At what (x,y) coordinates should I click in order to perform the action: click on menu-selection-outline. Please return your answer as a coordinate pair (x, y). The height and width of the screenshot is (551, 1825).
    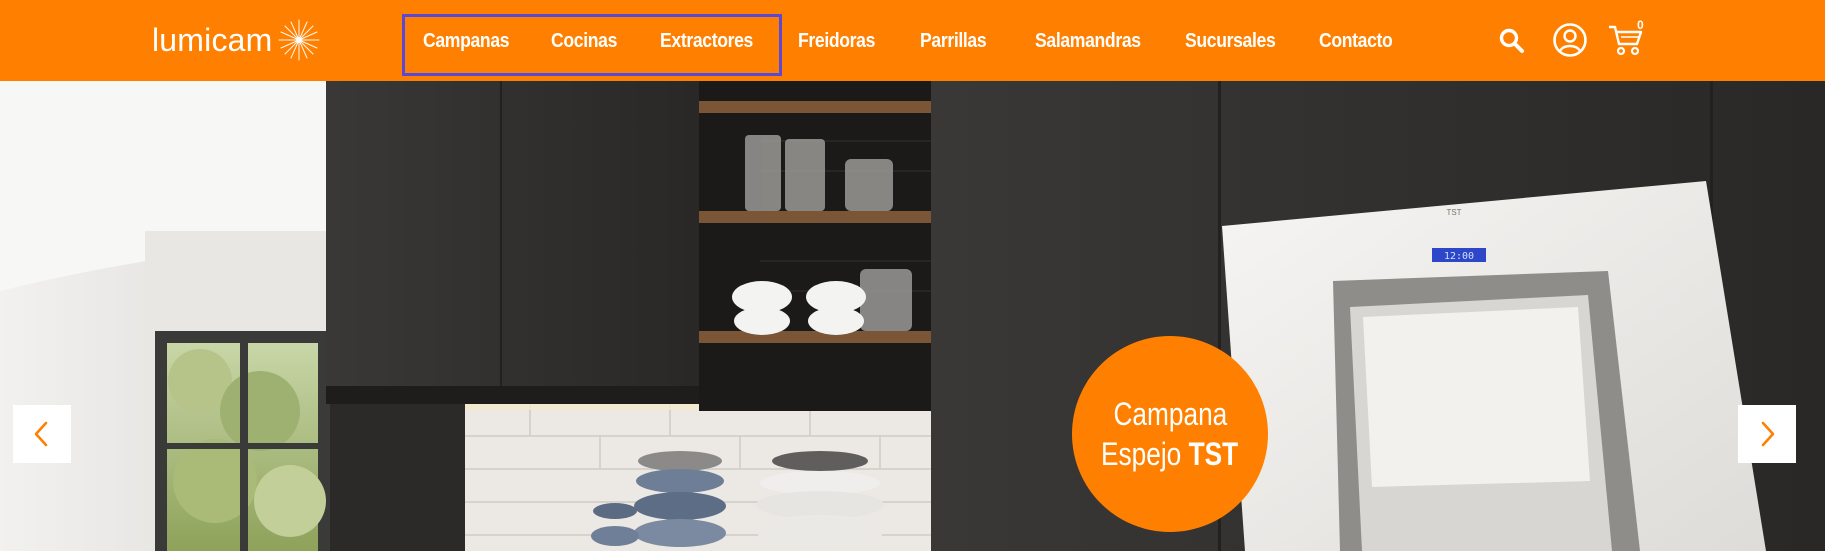
    Looking at the image, I should click on (592, 45).